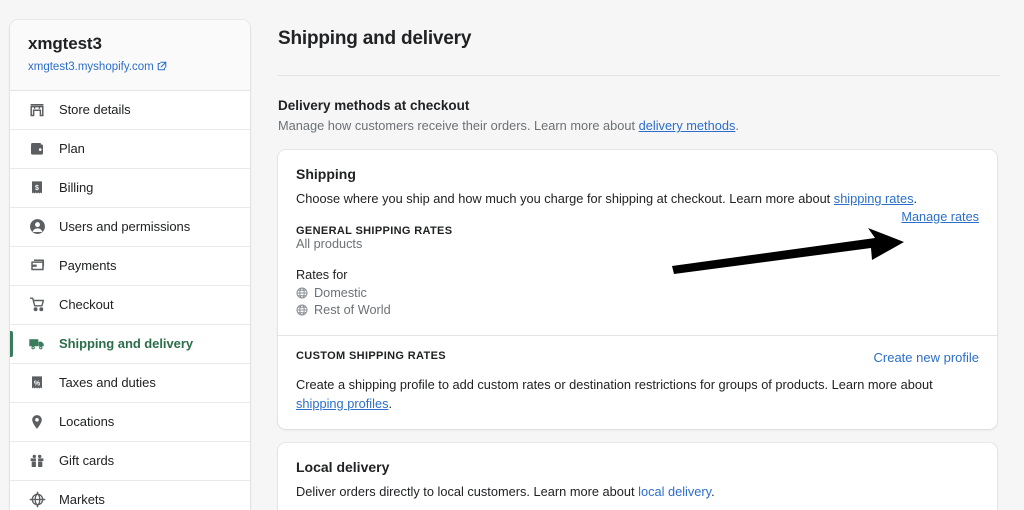  I want to click on store-url-label: xmgtest3.myshopify.com, so click(91, 67).